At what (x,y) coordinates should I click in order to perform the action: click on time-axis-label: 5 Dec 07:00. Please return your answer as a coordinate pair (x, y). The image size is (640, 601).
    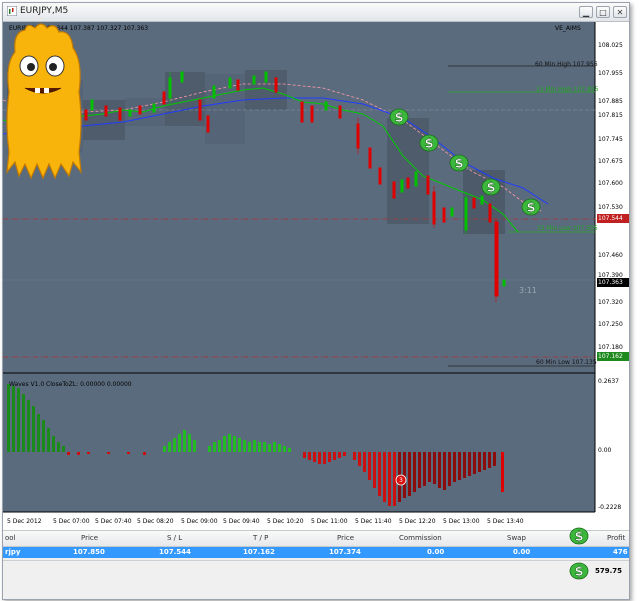
    Looking at the image, I should click on (71, 521).